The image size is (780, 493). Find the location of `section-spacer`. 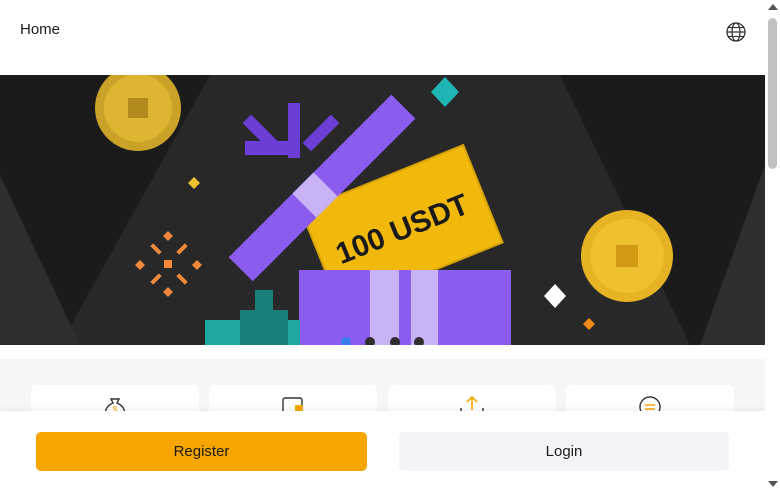

section-spacer is located at coordinates (382, 352).